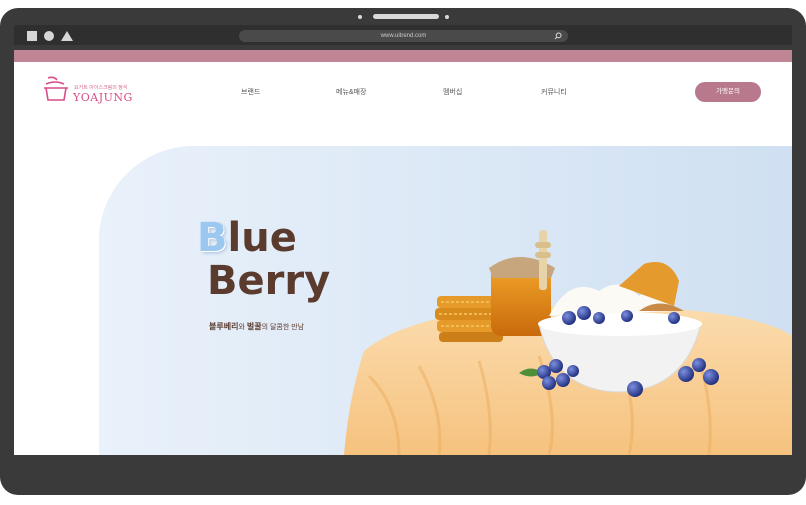 The image size is (806, 505). I want to click on hero-title-initial: B, so click(212, 238).